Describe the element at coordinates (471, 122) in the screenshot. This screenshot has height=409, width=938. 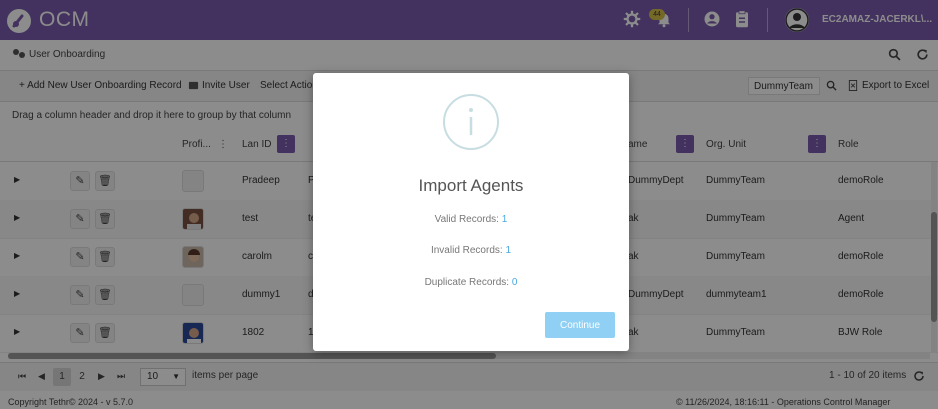
I see `info-icon` at that location.